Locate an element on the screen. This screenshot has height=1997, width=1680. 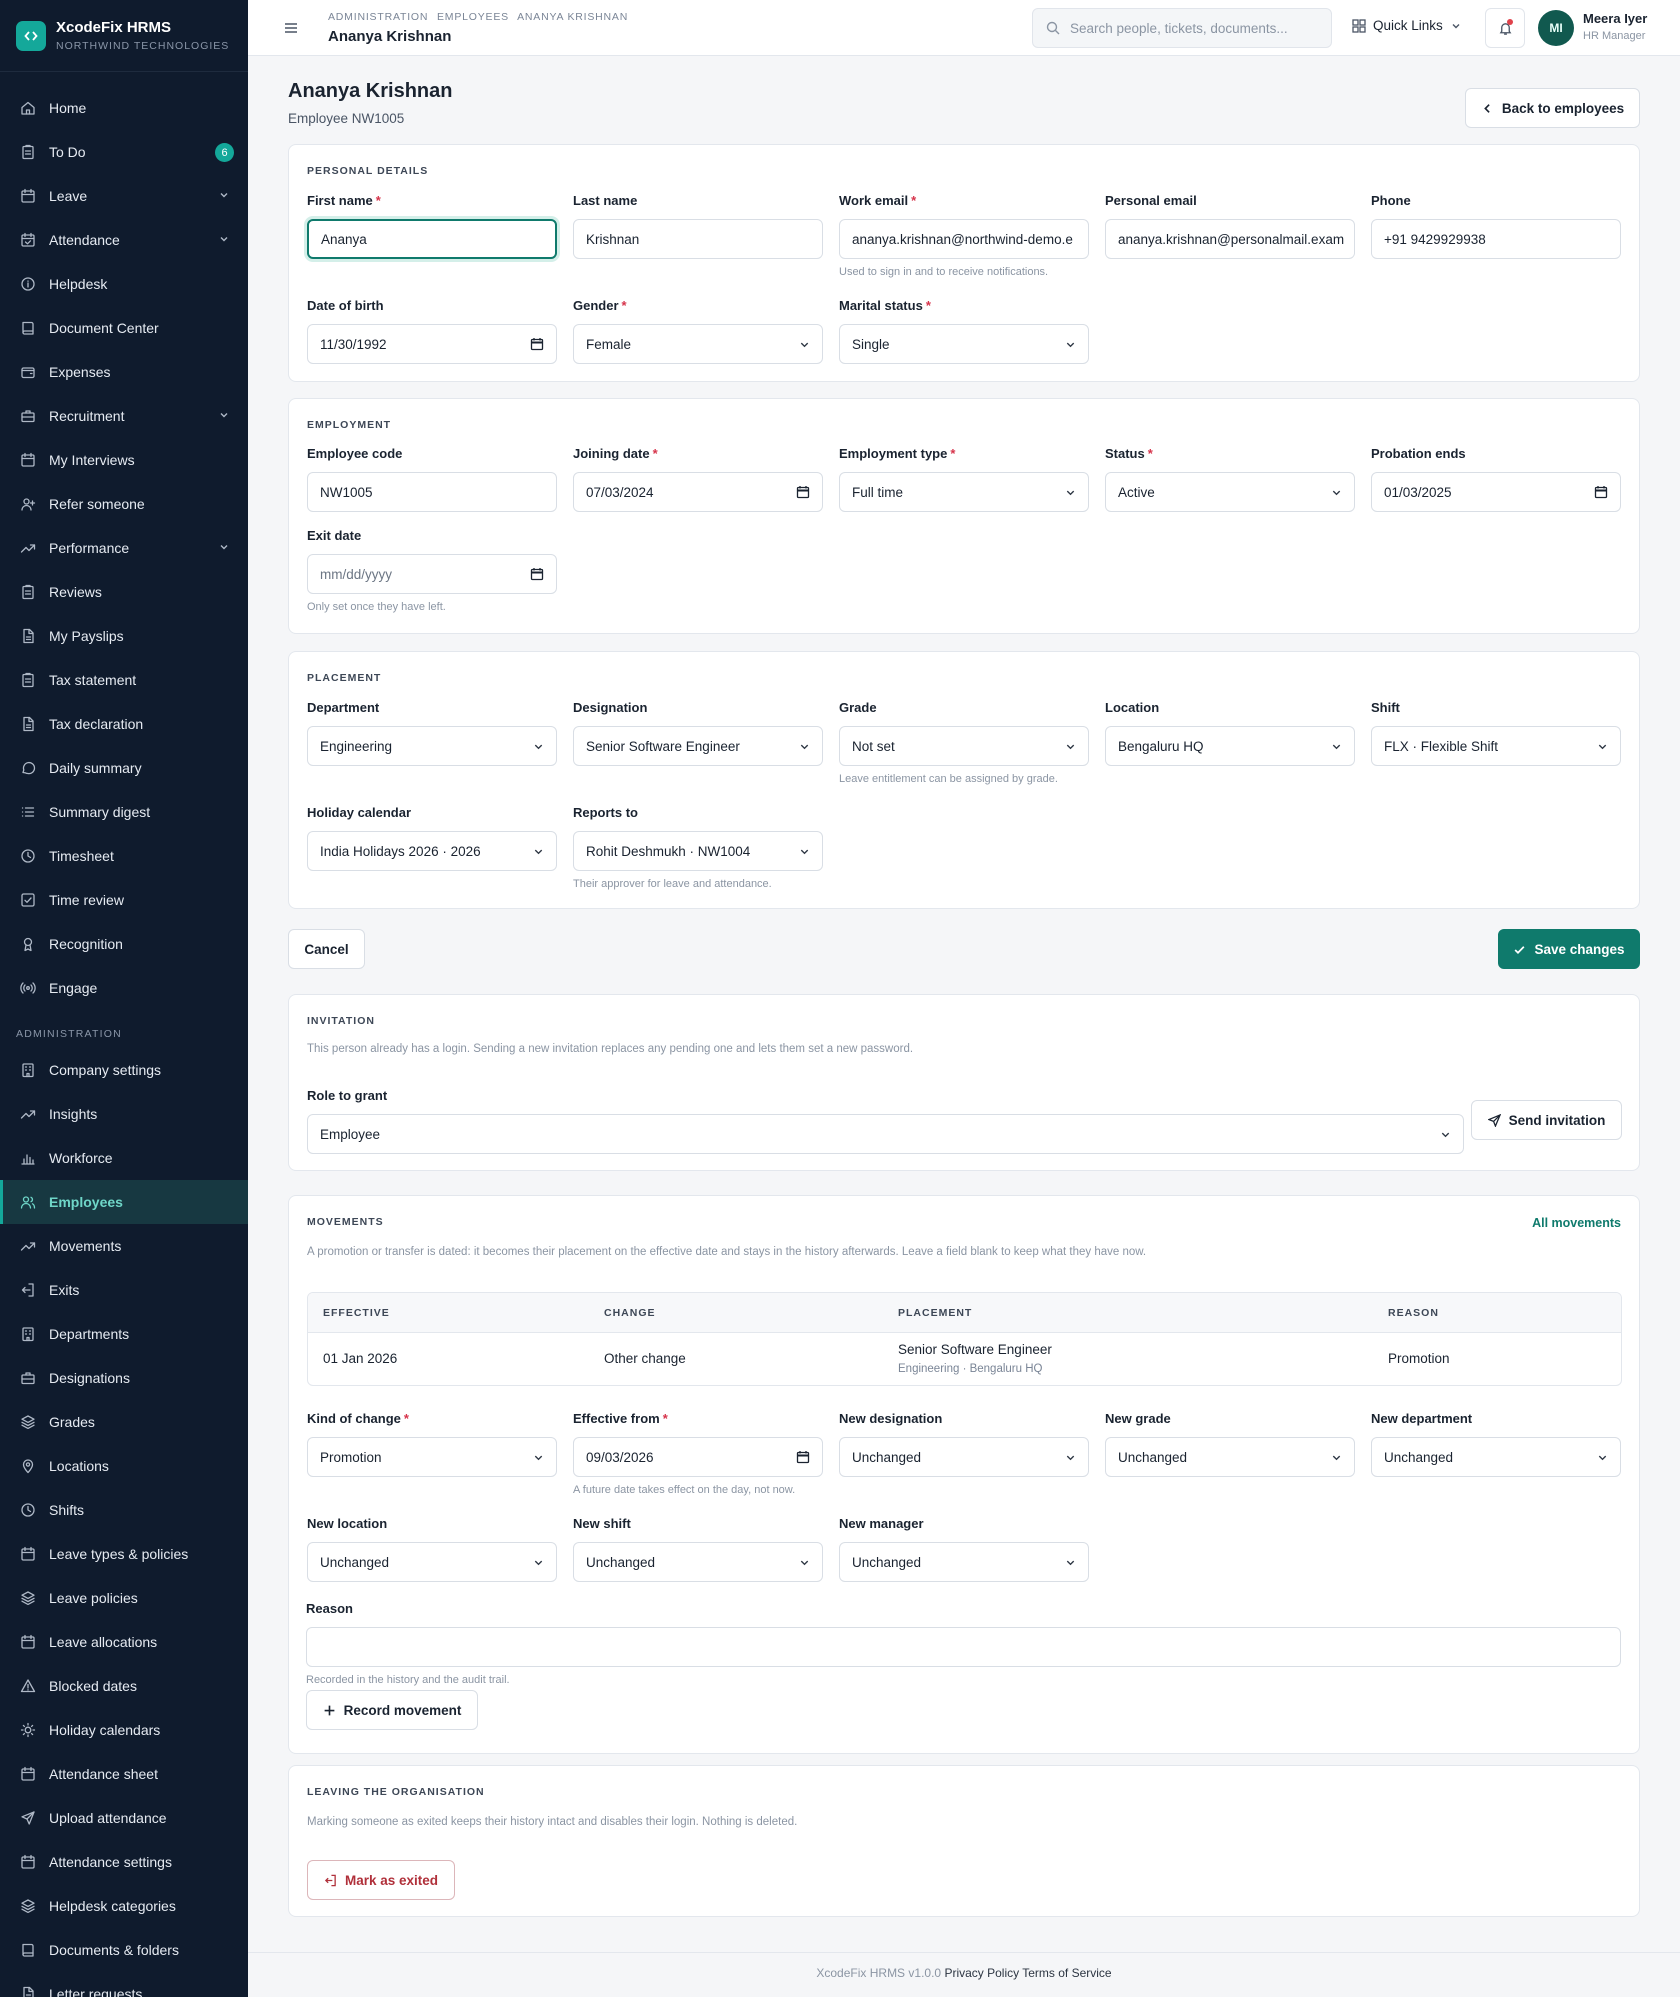
menu-icon is located at coordinates (291, 28).